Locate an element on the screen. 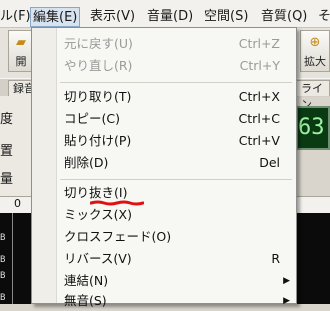 This screenshot has height=311, width=330. panel-label-speed: 度 is located at coordinates (7, 119).